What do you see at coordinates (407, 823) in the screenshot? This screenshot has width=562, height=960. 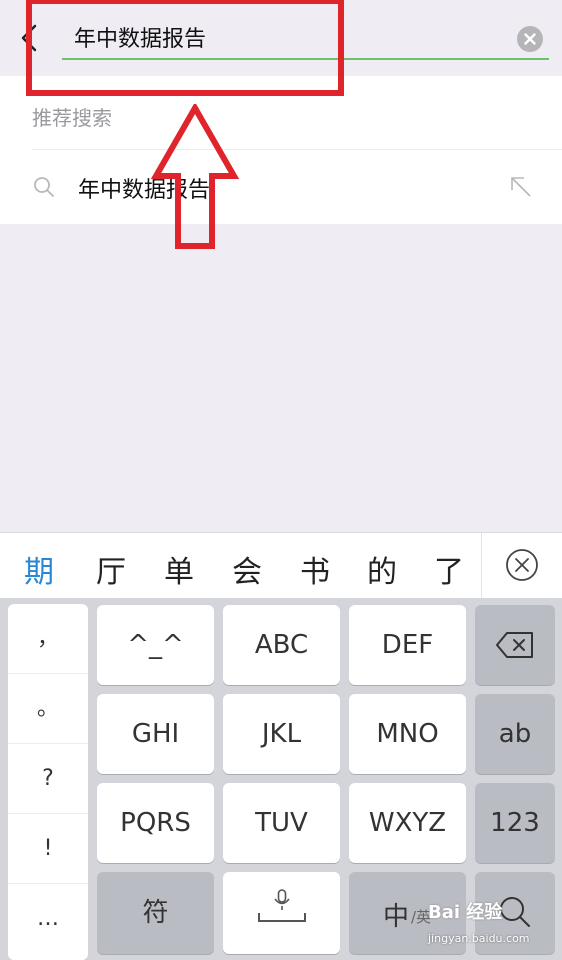 I see `key-wxyz: WXYZ` at bounding box center [407, 823].